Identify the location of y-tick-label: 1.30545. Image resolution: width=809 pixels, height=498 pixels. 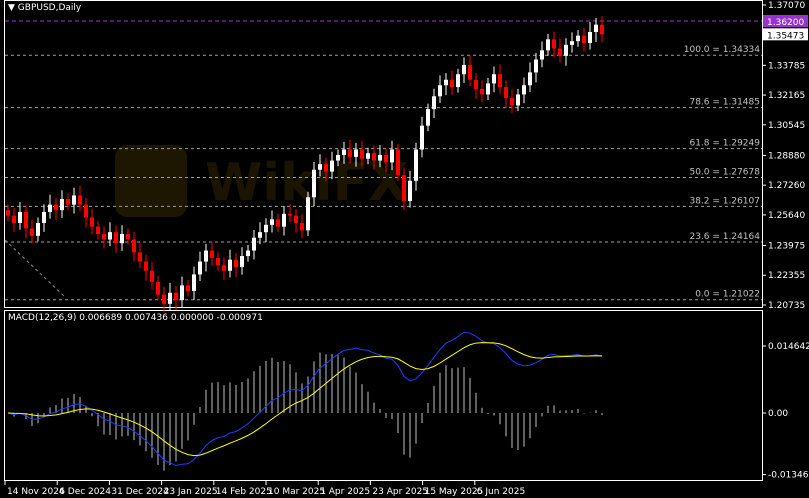
(786, 126).